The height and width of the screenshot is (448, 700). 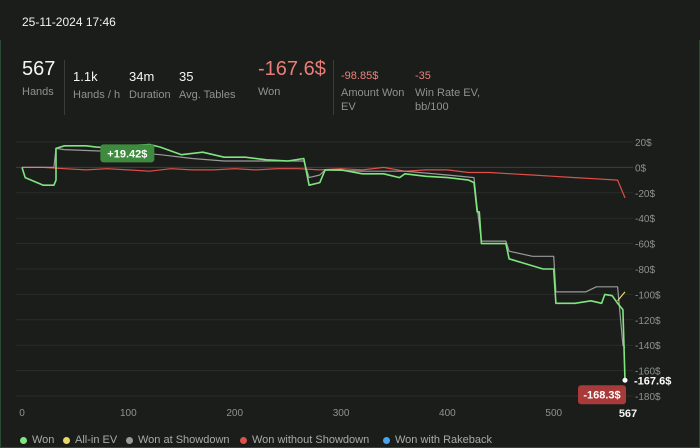 I want to click on stat-amount-won-ev-value: -98.85$, so click(x=360, y=76).